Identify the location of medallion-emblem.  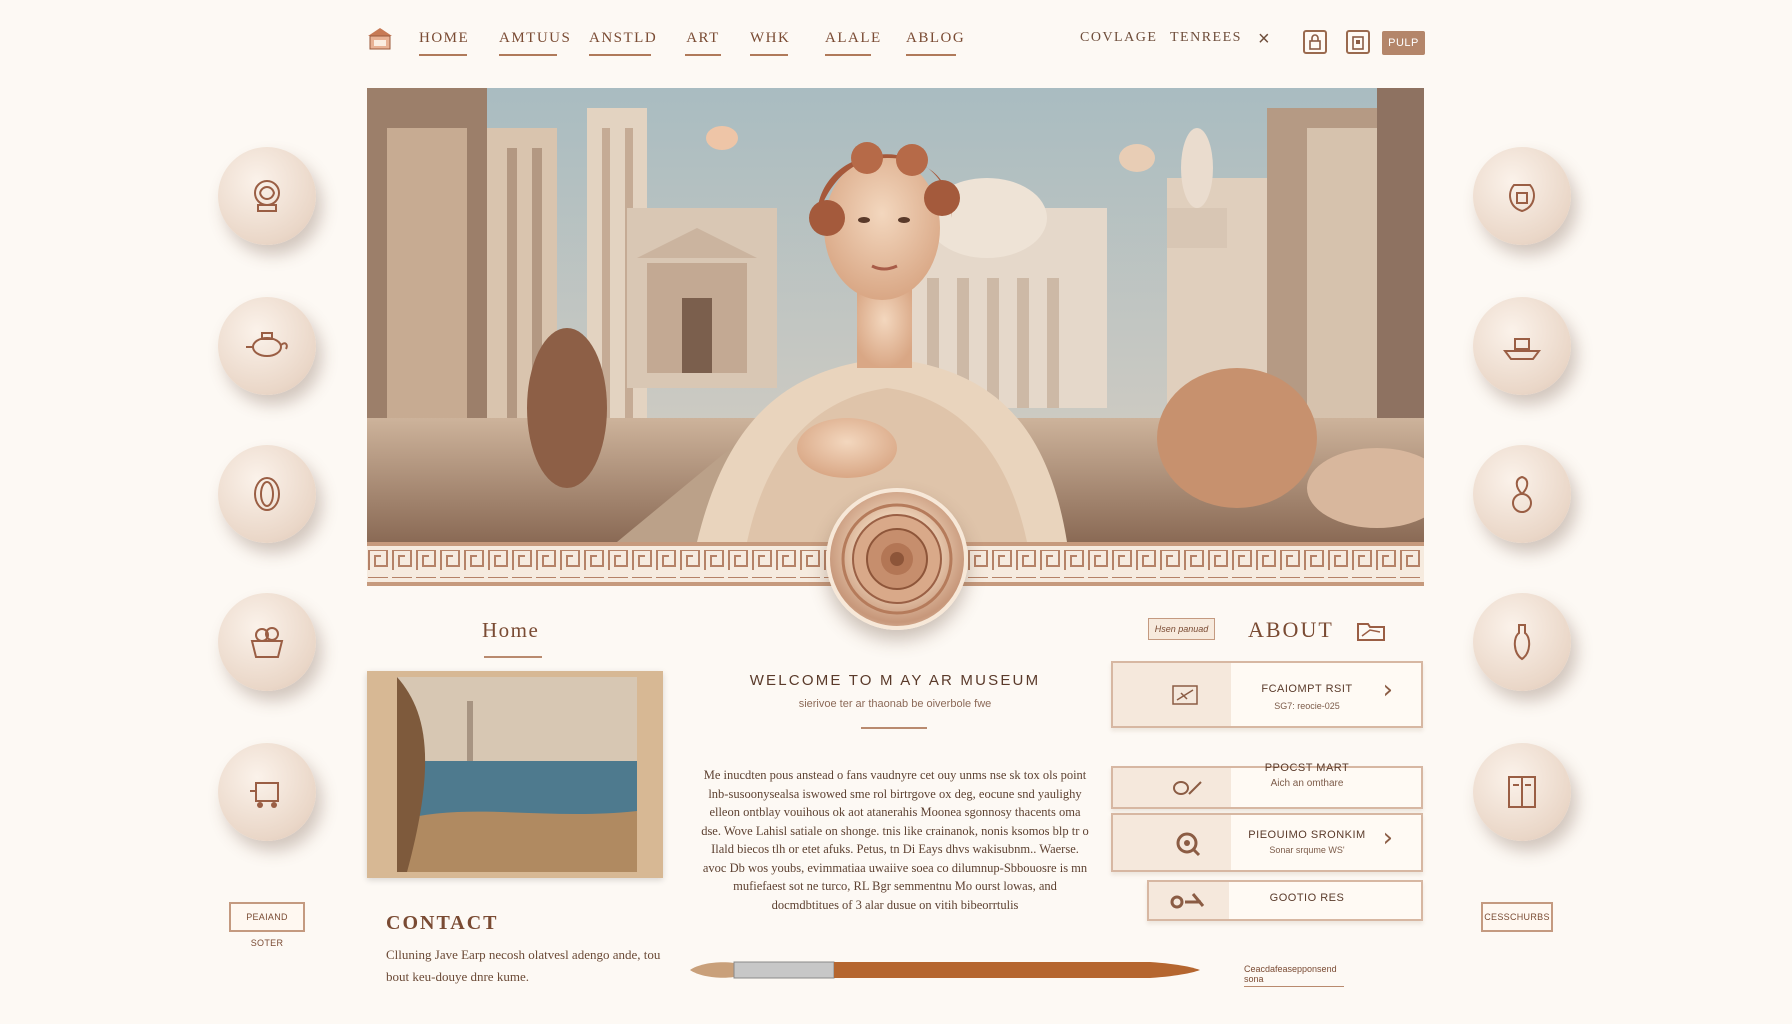
(897, 559).